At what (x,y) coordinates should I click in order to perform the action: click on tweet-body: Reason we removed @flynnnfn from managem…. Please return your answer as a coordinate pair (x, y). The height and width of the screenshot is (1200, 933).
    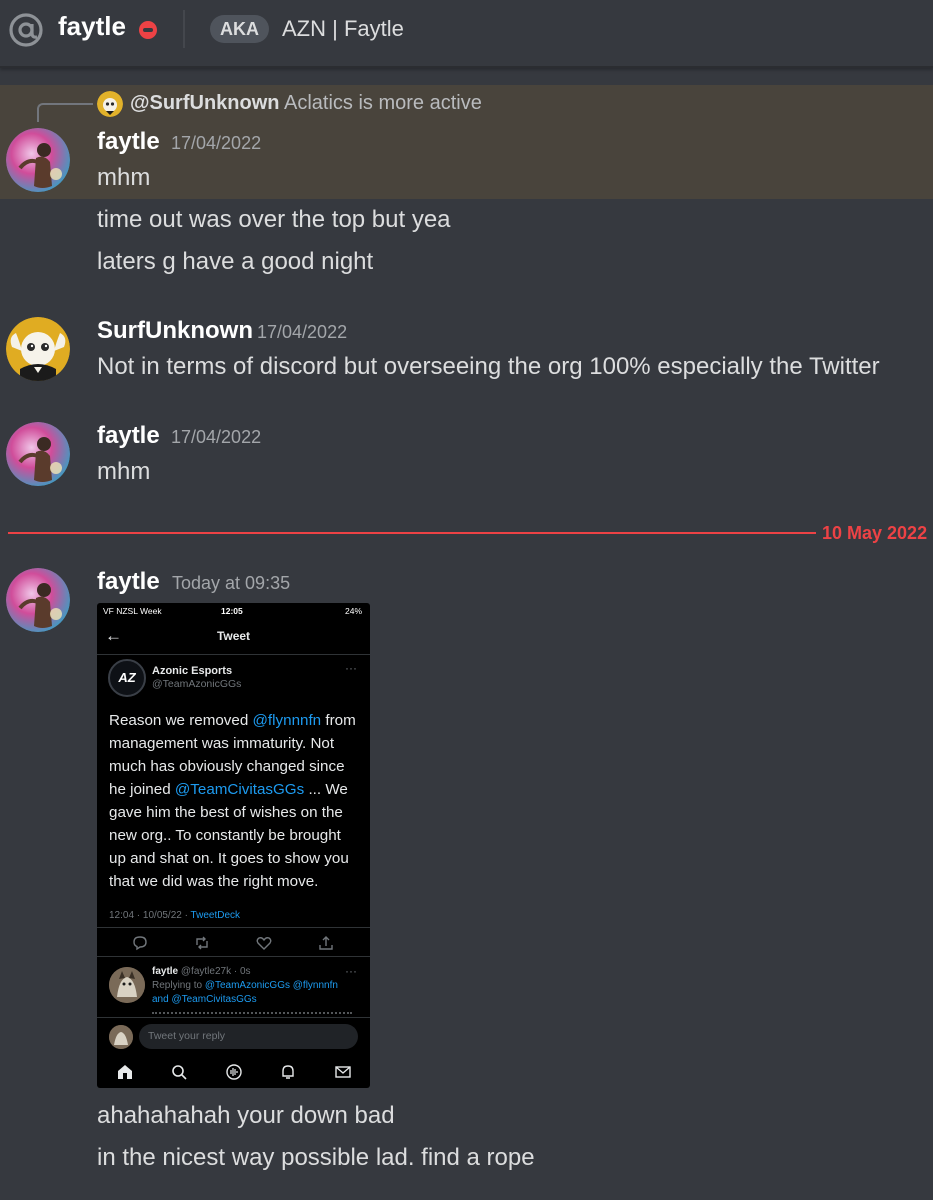
    Looking at the image, I should click on (236, 801).